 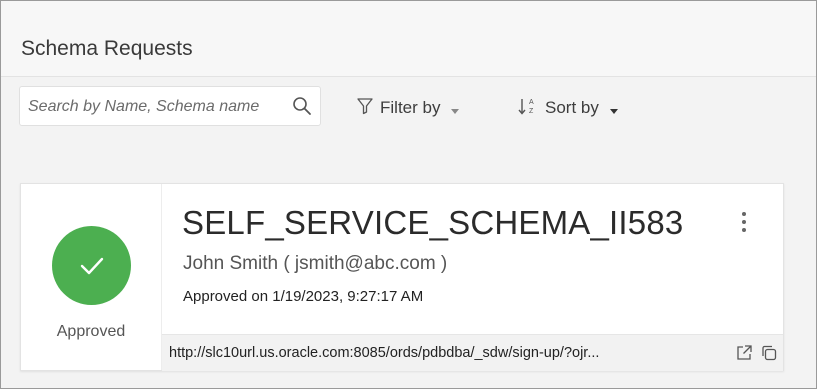 What do you see at coordinates (303, 296) in the screenshot?
I see `approval-timestamp: Approved on 1/19/2023, 9:27:17 AM` at bounding box center [303, 296].